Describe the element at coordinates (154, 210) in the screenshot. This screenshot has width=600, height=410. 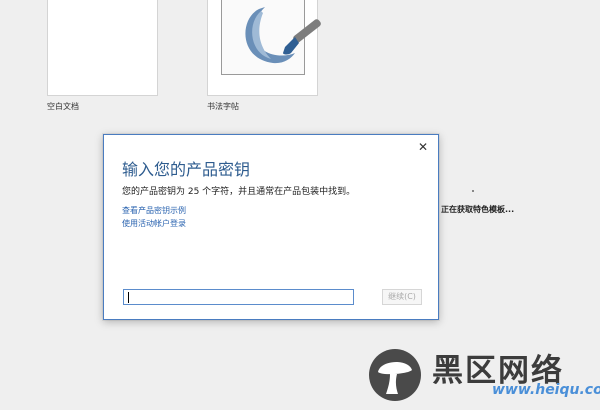
I see `view-key-example-link: 查看产品密钥示例` at that location.